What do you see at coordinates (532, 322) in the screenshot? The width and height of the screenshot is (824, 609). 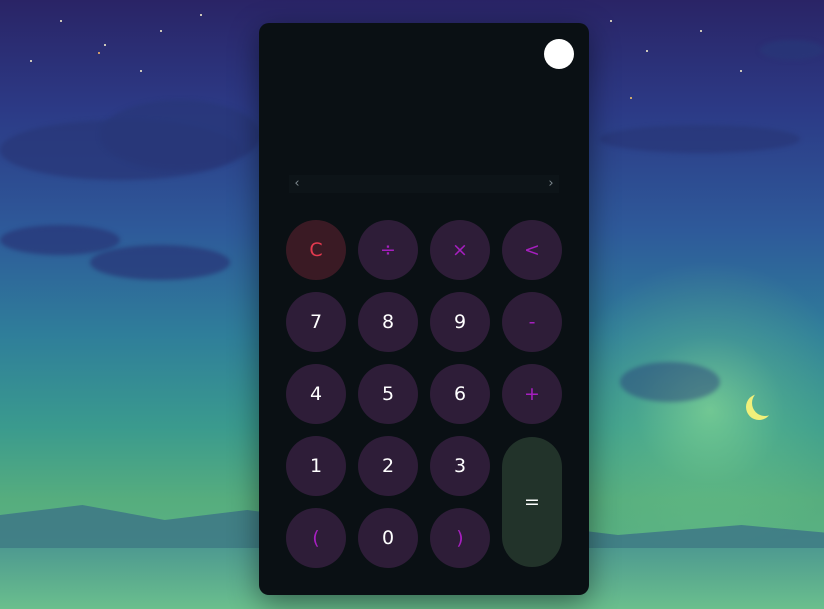 I see `minus-button: -` at bounding box center [532, 322].